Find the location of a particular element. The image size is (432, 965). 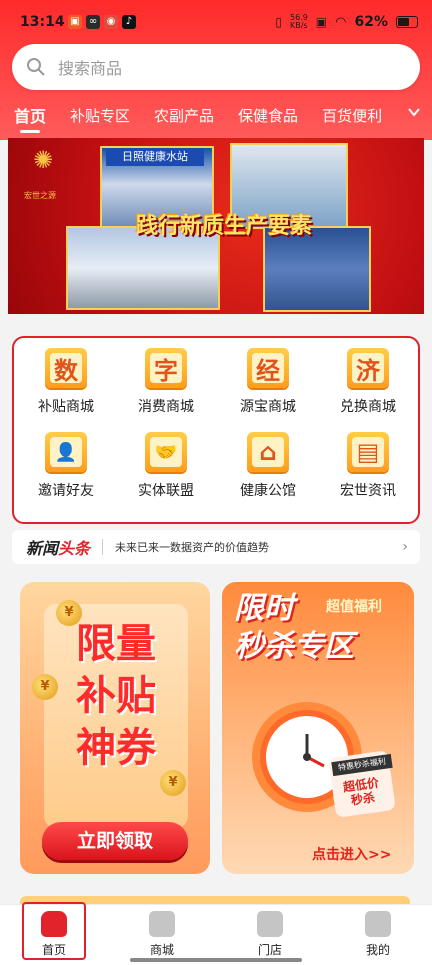

banner-headline: 践行新质生产要素 is located at coordinates (223, 226).